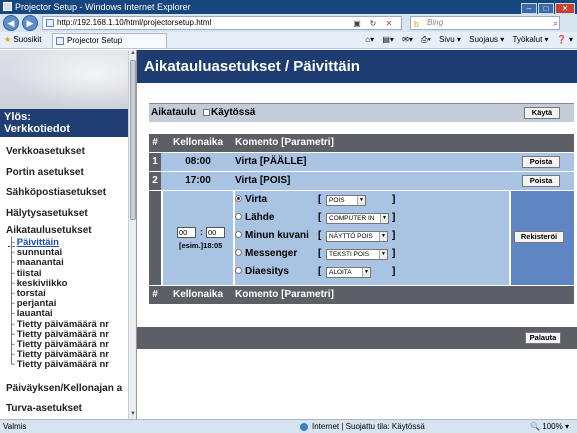 The image size is (577, 433). I want to click on row-command: Virta [POIS], so click(263, 180).